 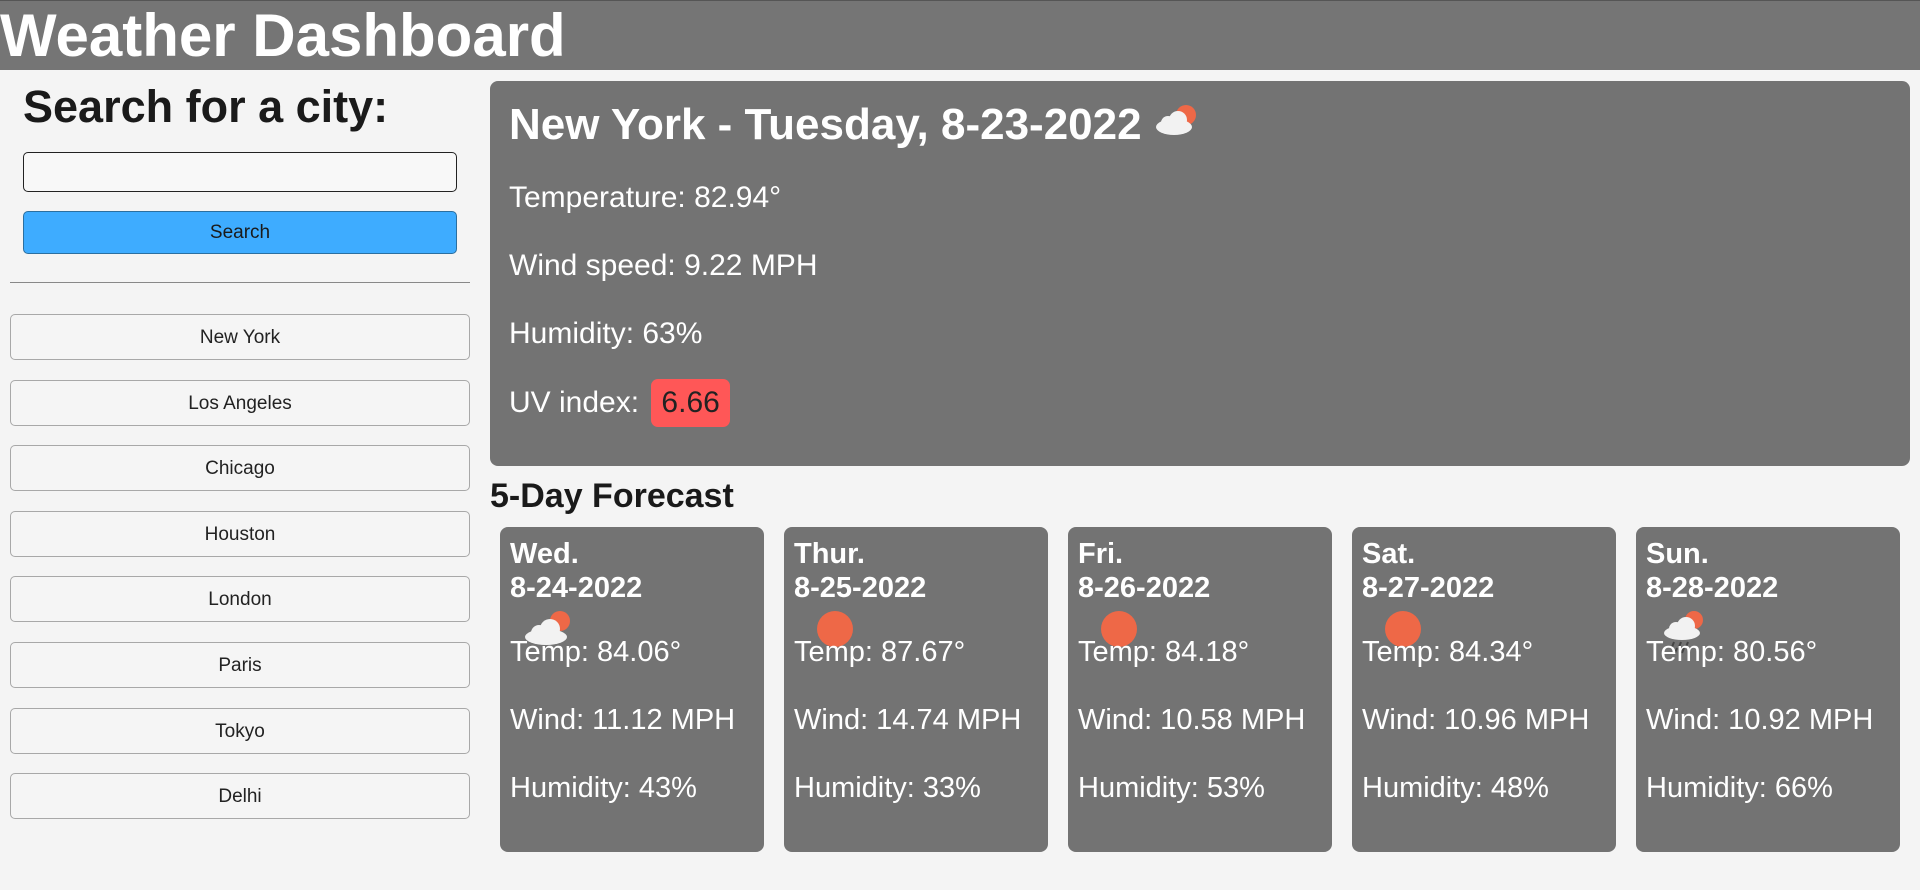 What do you see at coordinates (1448, 652) in the screenshot?
I see `forecast-temp: Temp: 84.34°` at bounding box center [1448, 652].